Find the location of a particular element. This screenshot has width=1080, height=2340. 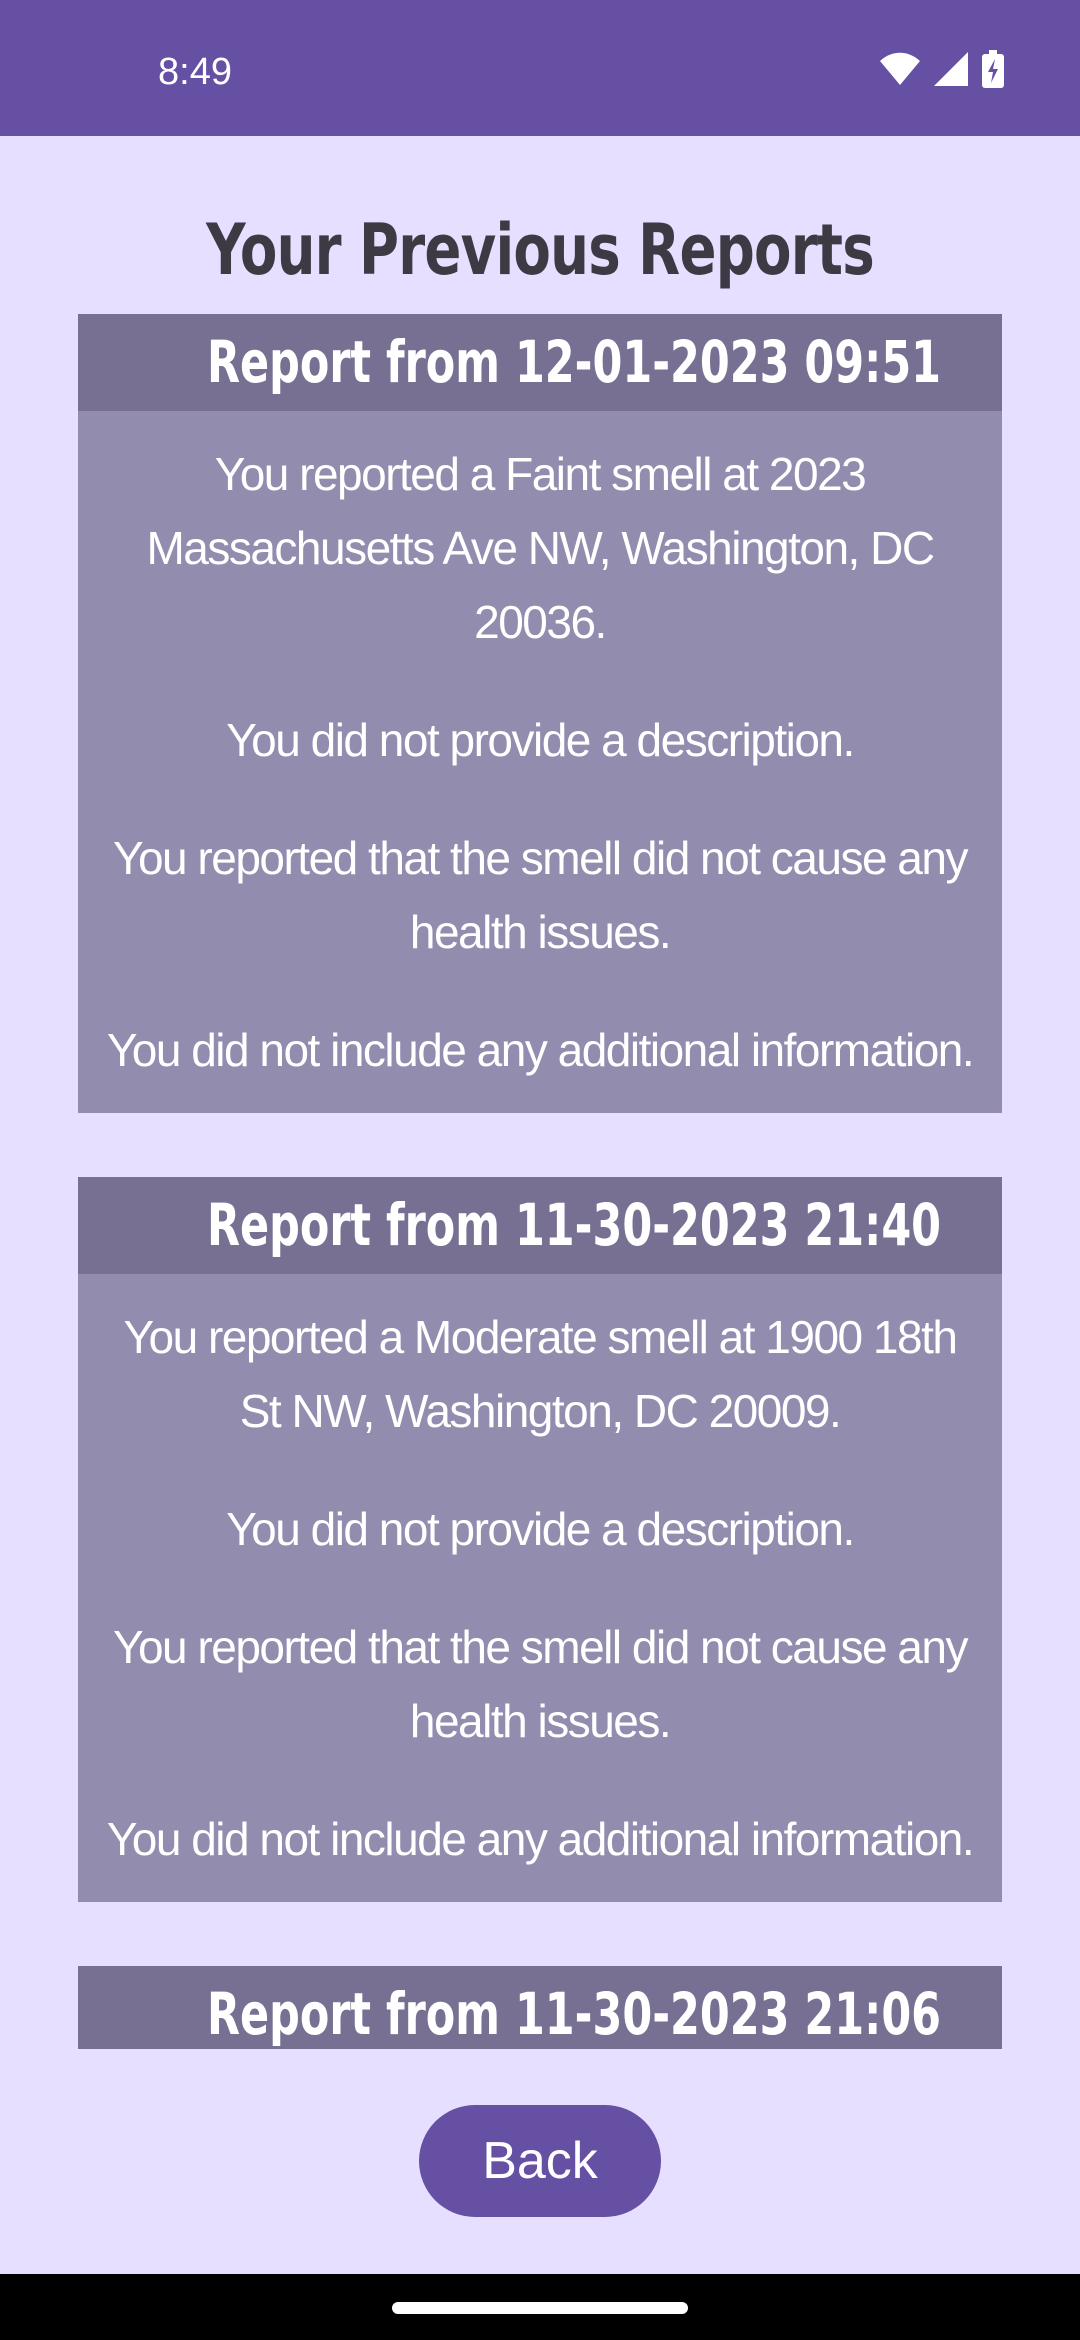

home-gesture-handle is located at coordinates (540, 2308).